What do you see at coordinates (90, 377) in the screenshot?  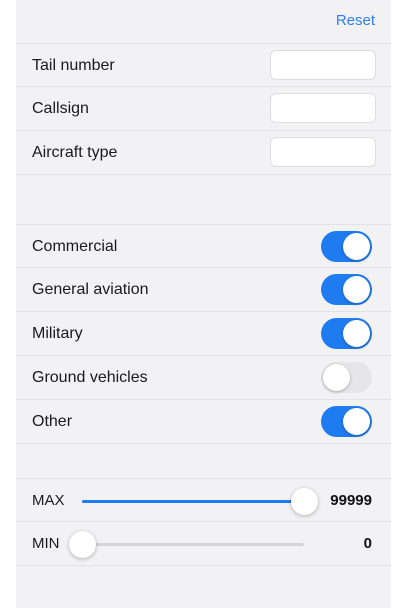 I see `ground-vehicles-label: Ground vehicles` at bounding box center [90, 377].